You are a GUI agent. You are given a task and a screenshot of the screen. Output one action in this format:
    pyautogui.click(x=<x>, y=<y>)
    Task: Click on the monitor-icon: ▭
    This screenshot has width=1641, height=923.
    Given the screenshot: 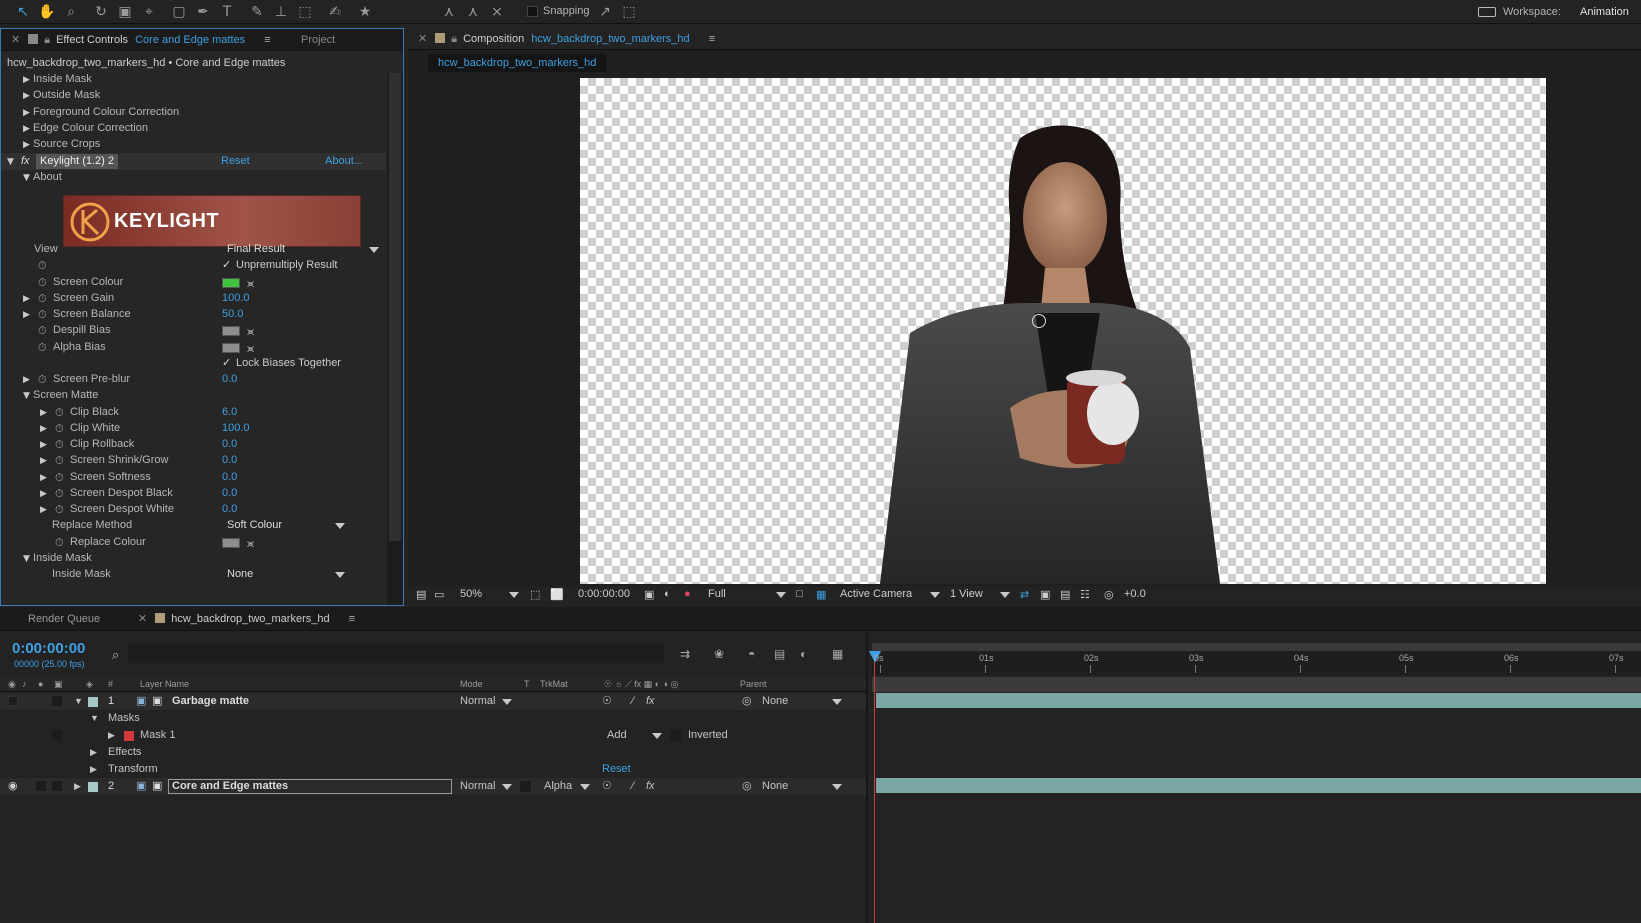 What is the action you would take?
    pyautogui.click(x=439, y=594)
    